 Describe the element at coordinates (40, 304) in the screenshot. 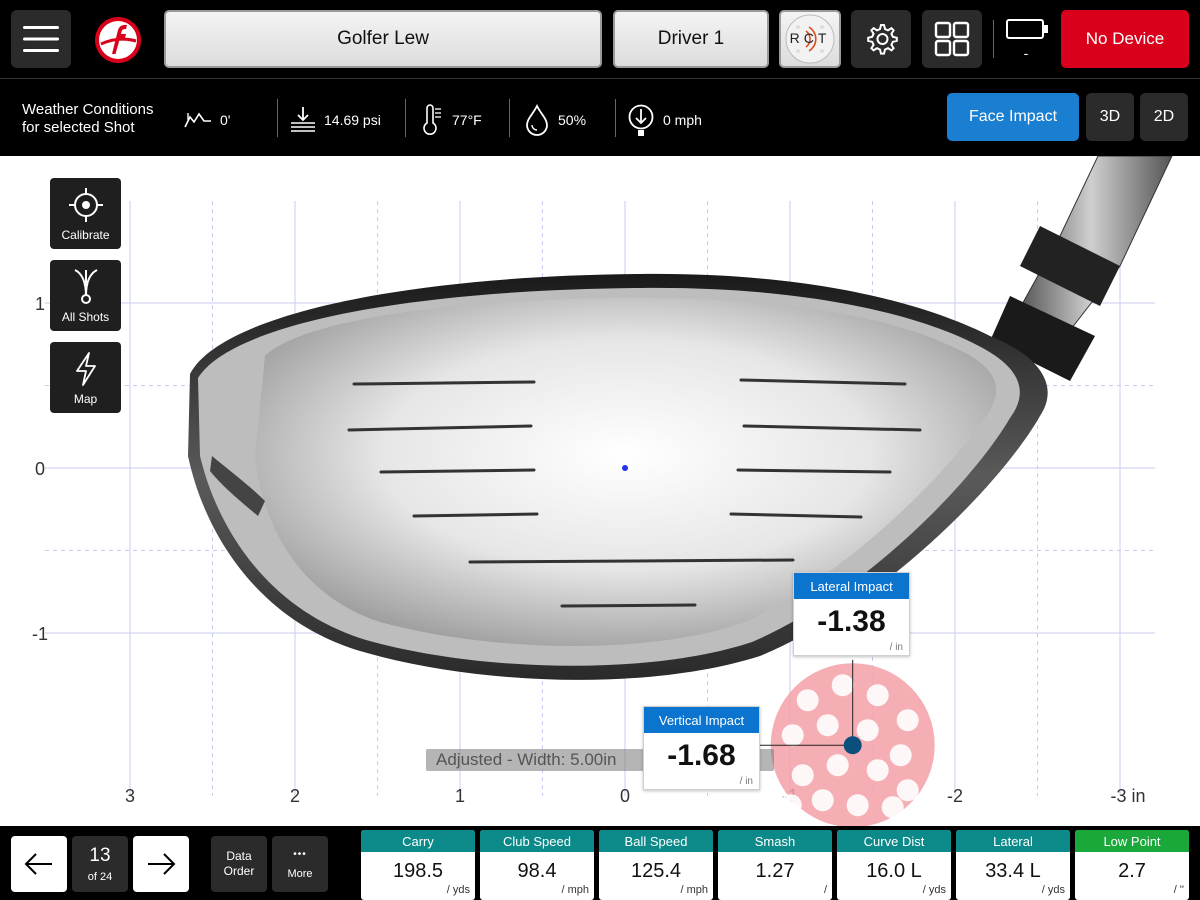

I see `y-tick-label: 1` at that location.